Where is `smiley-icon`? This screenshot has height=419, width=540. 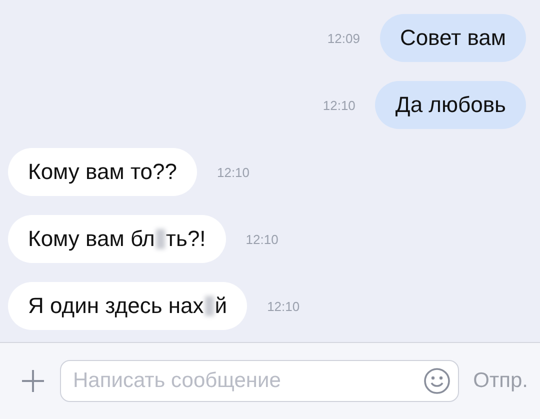 smiley-icon is located at coordinates (437, 381).